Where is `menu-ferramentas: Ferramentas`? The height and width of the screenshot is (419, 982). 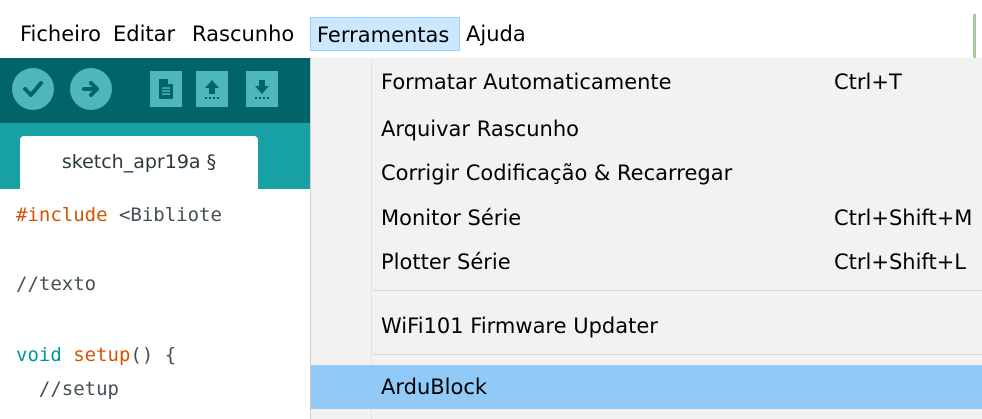
menu-ferramentas: Ferramentas is located at coordinates (385, 34).